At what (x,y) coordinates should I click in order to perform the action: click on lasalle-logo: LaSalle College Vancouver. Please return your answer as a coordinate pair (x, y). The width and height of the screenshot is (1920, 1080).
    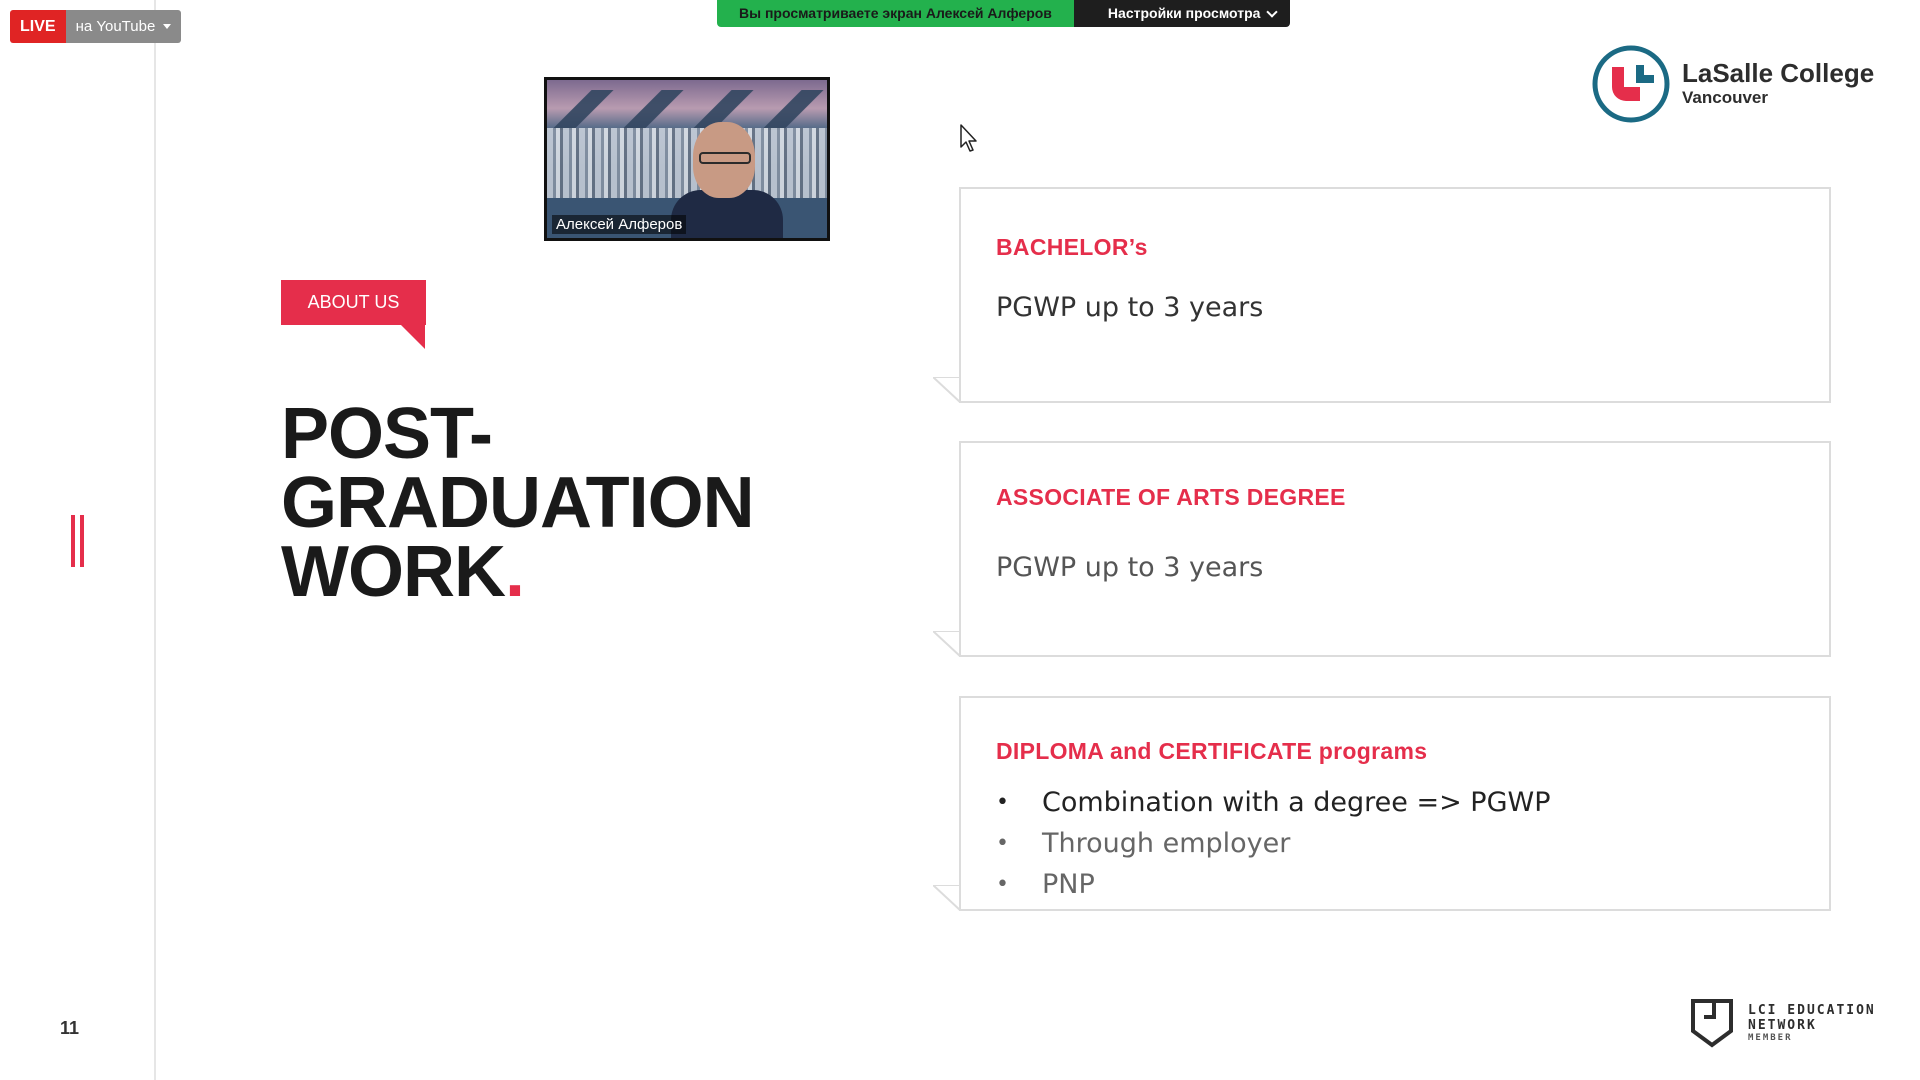
    Looking at the image, I should click on (1733, 84).